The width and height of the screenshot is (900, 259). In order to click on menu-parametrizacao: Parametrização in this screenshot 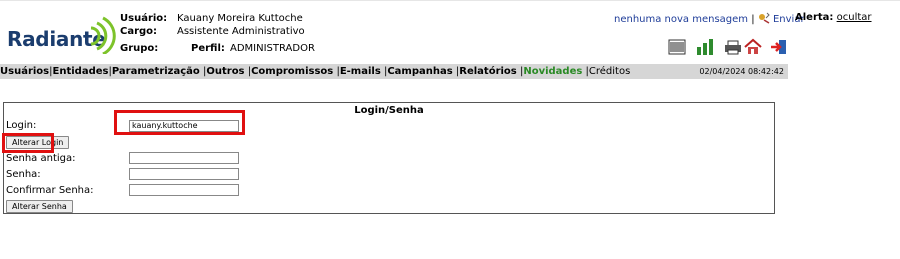, I will do `click(156, 71)`.